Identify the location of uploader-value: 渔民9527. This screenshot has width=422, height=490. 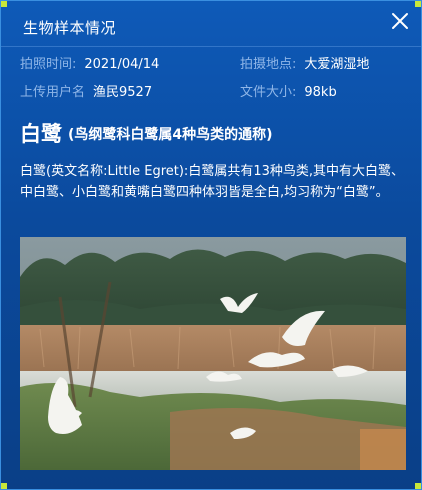
(123, 92).